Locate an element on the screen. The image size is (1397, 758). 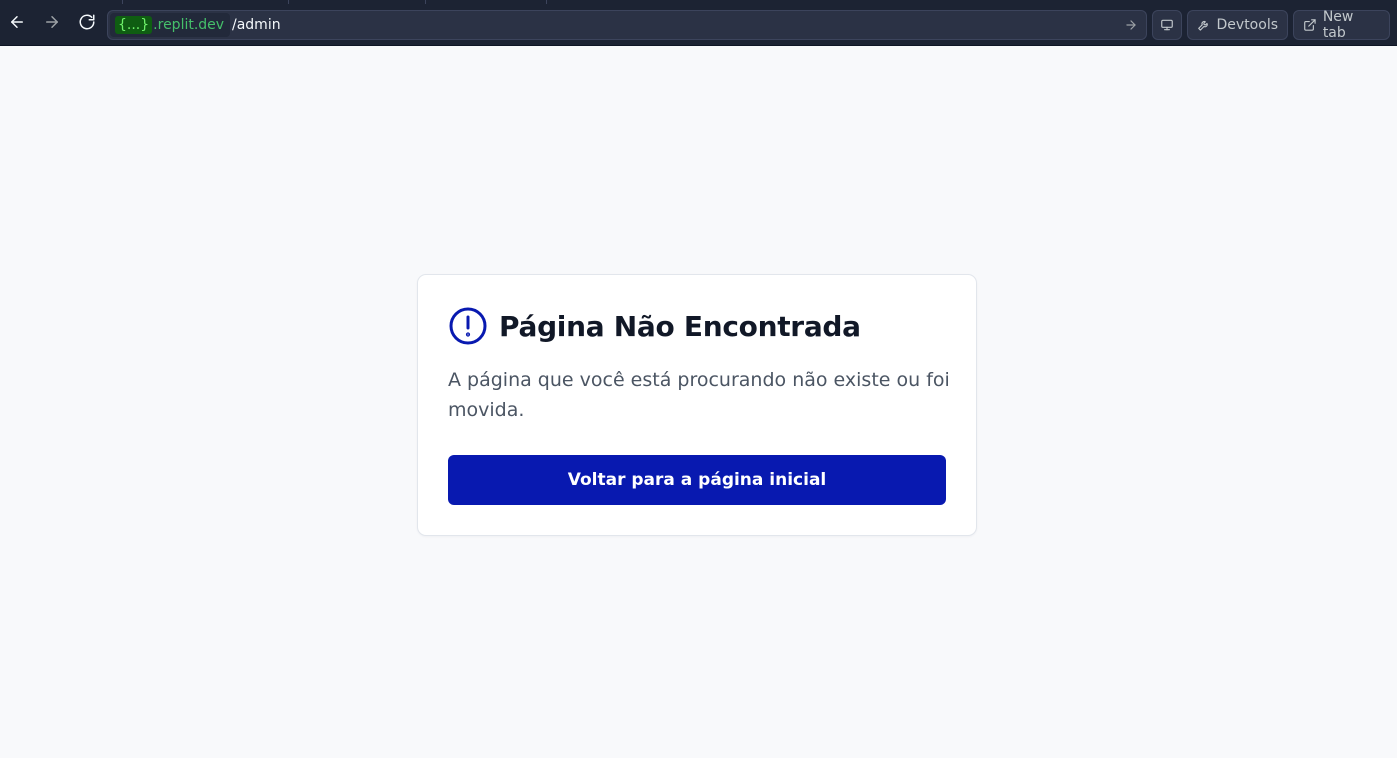
arrow-left-icon is located at coordinates (17, 22).